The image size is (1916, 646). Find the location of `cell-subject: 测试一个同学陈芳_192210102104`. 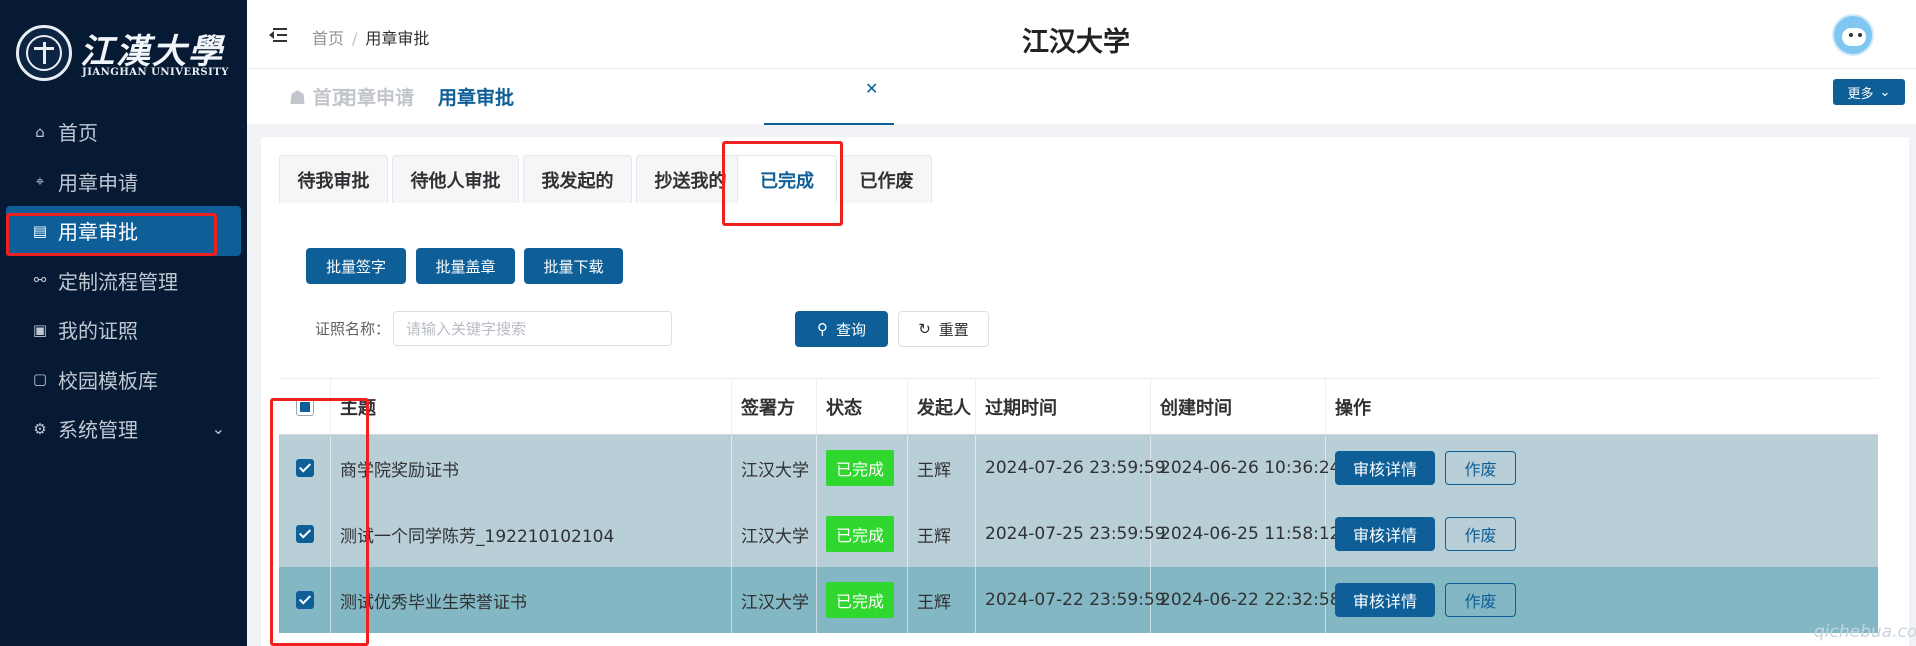

cell-subject: 测试一个同学陈芳_192210102104 is located at coordinates (531, 534).